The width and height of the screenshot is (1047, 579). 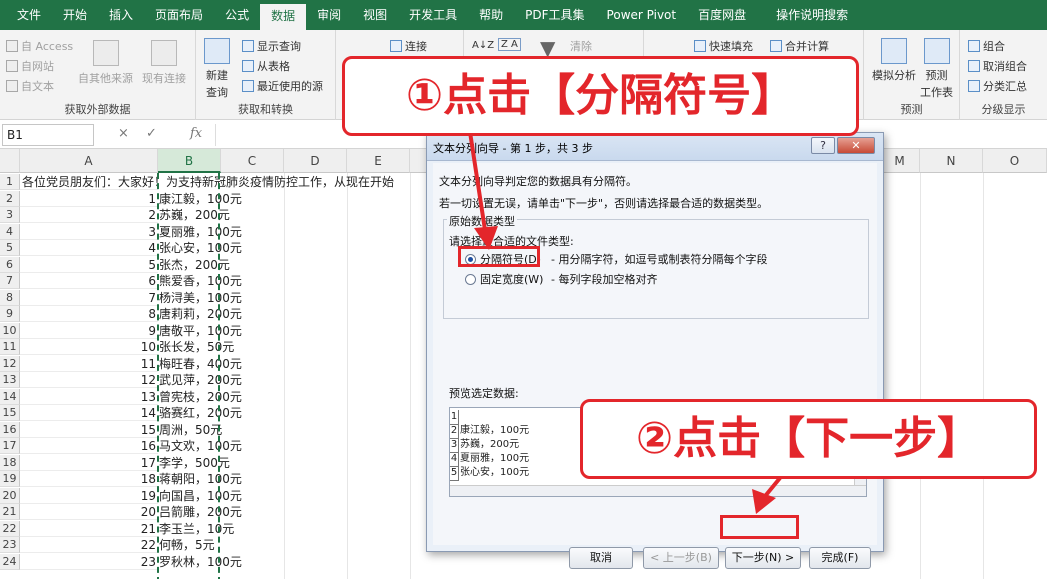 I want to click on cell-a: 18, so click(x=89, y=479).